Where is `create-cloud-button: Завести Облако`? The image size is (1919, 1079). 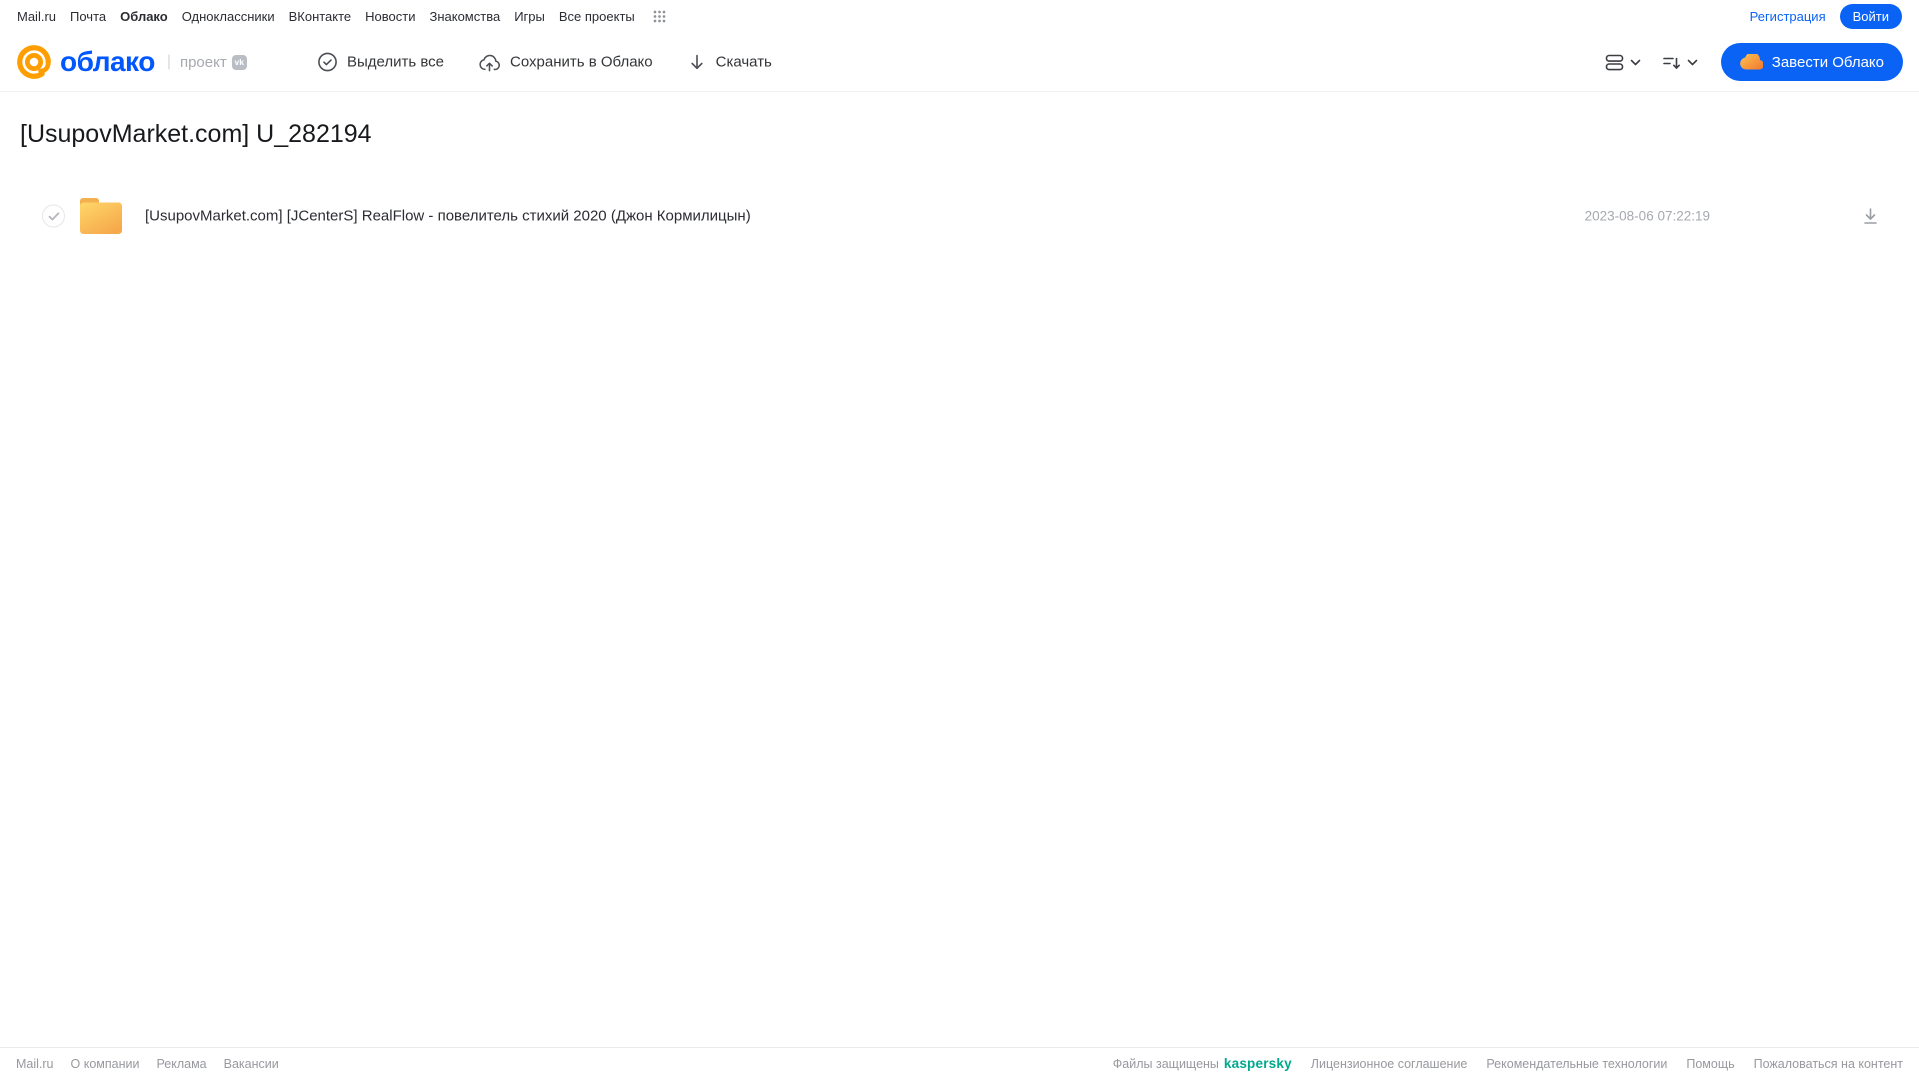
create-cloud-button: Завести Облако is located at coordinates (1811, 62).